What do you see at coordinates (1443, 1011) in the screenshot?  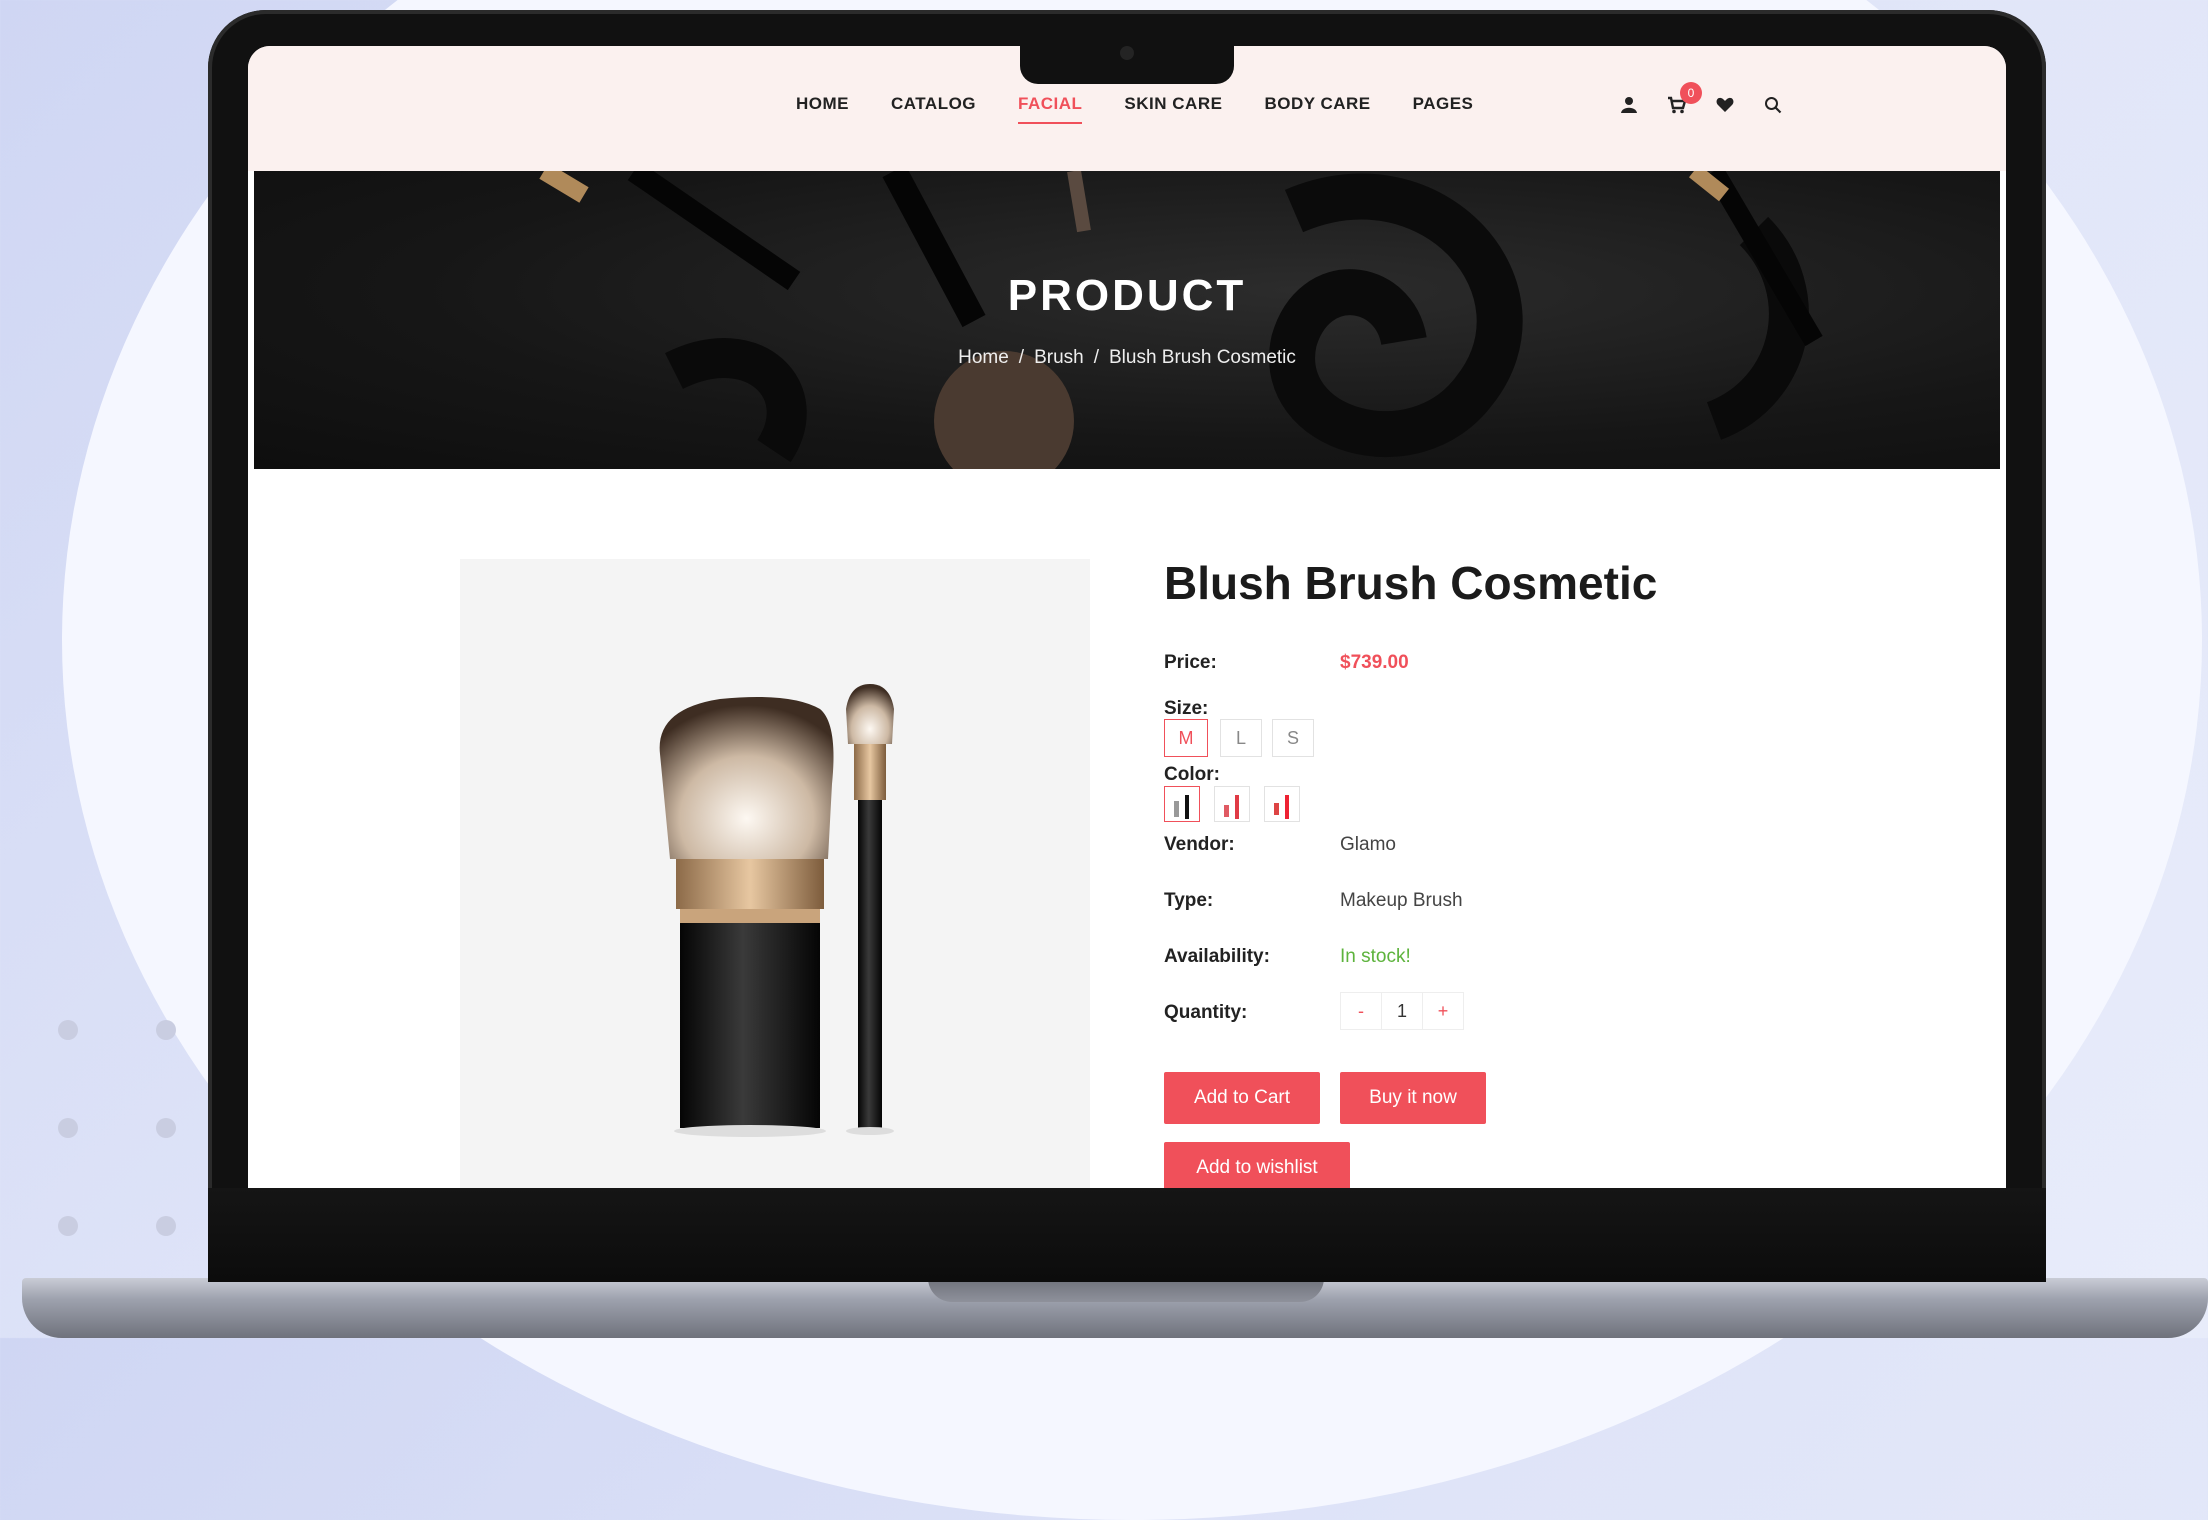 I see `quantity-increase-button: +` at bounding box center [1443, 1011].